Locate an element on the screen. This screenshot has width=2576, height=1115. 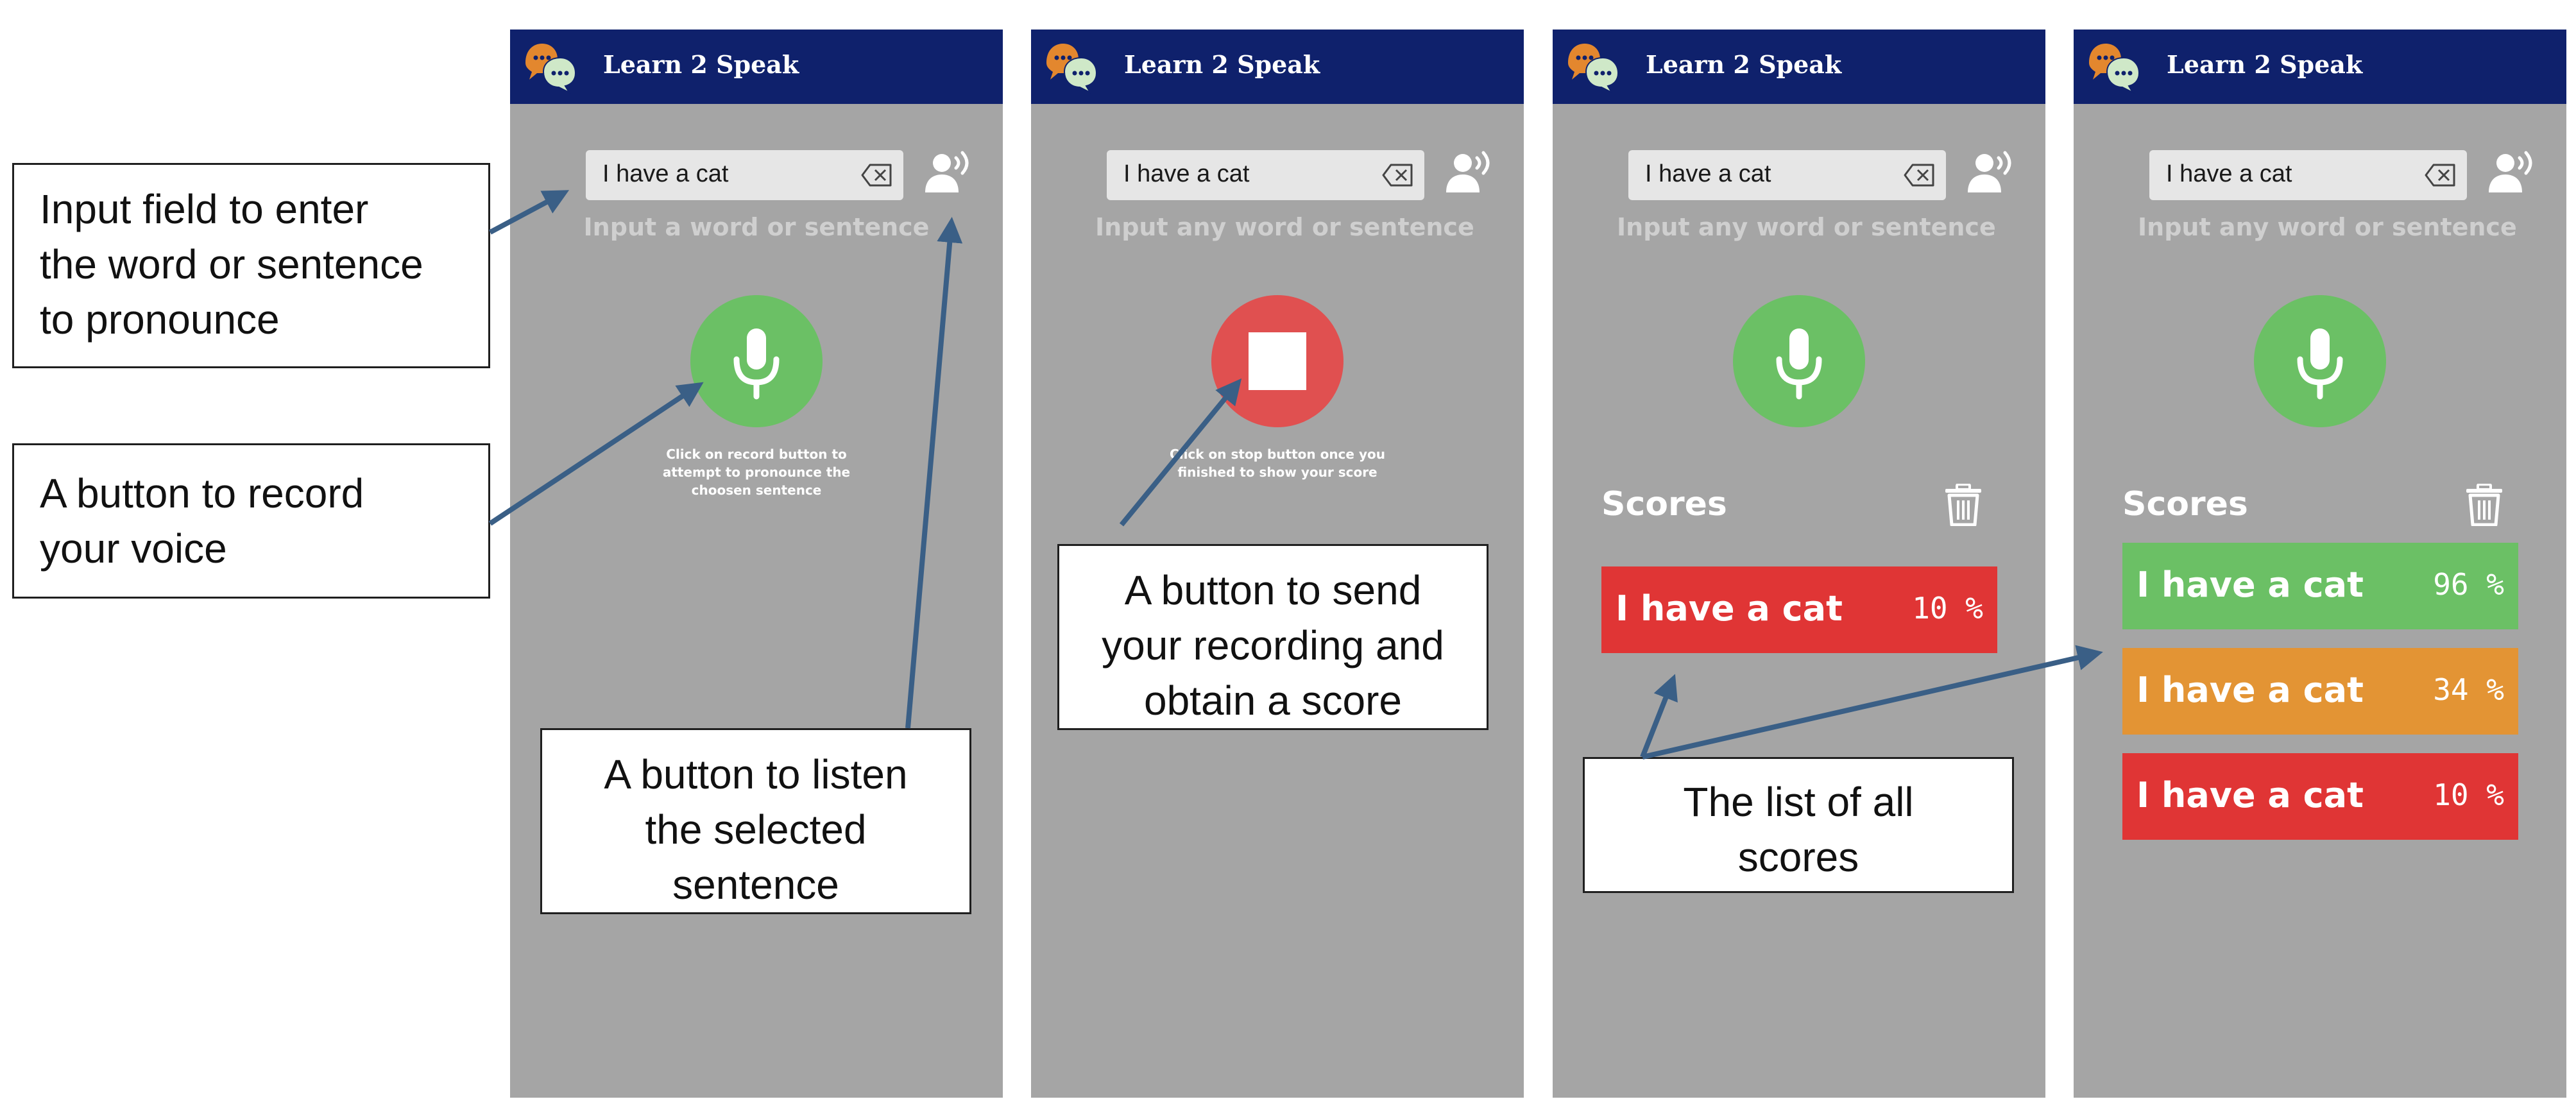
callout-line: A button to listen is located at coordinates (756, 774).